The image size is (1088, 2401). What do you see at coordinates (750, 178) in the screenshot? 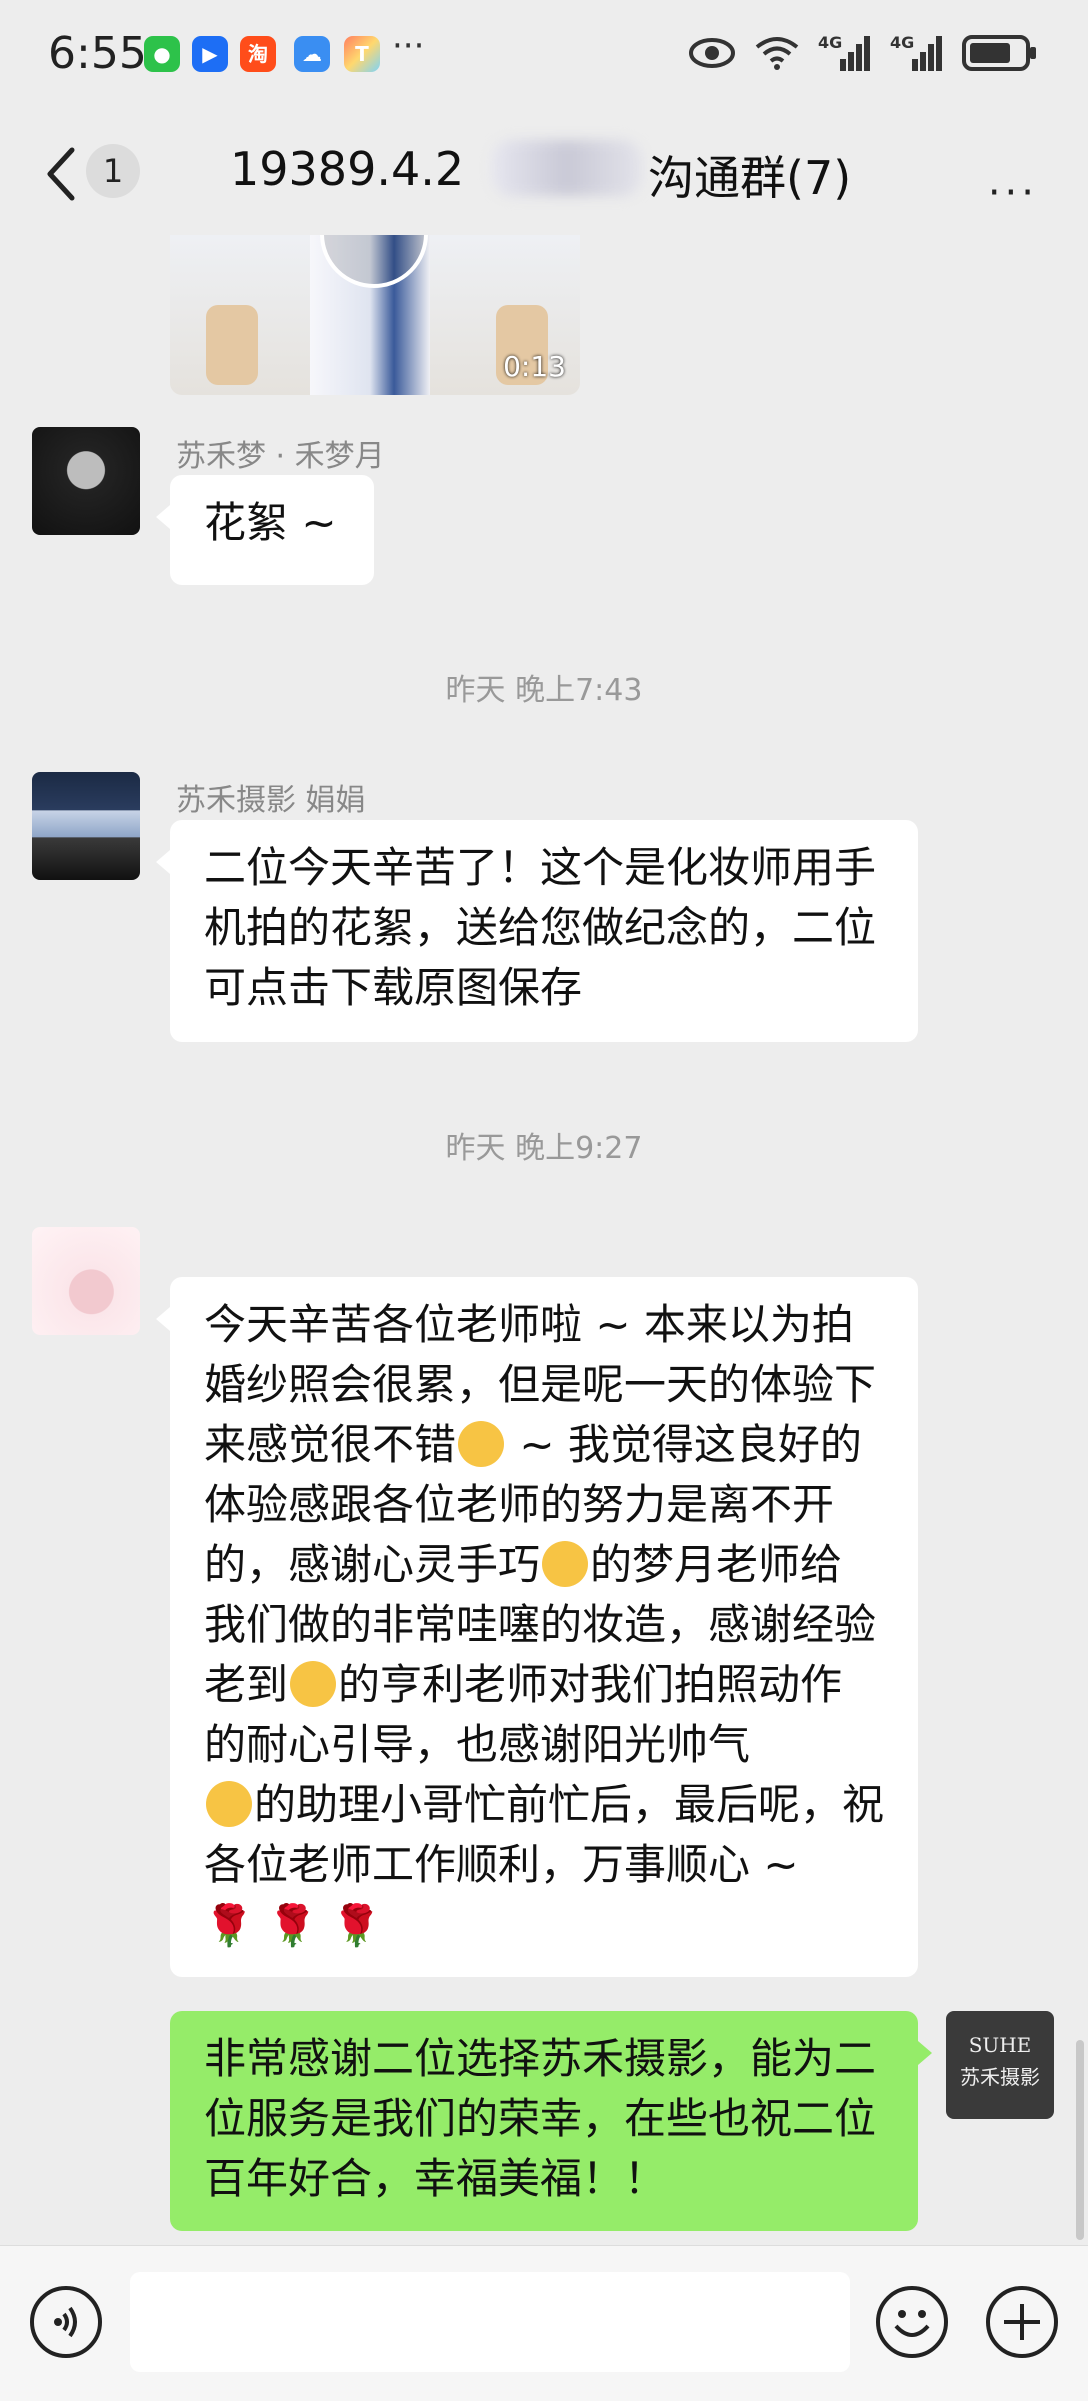
I see `chat-title-suffix: 沟通群(7)` at bounding box center [750, 178].